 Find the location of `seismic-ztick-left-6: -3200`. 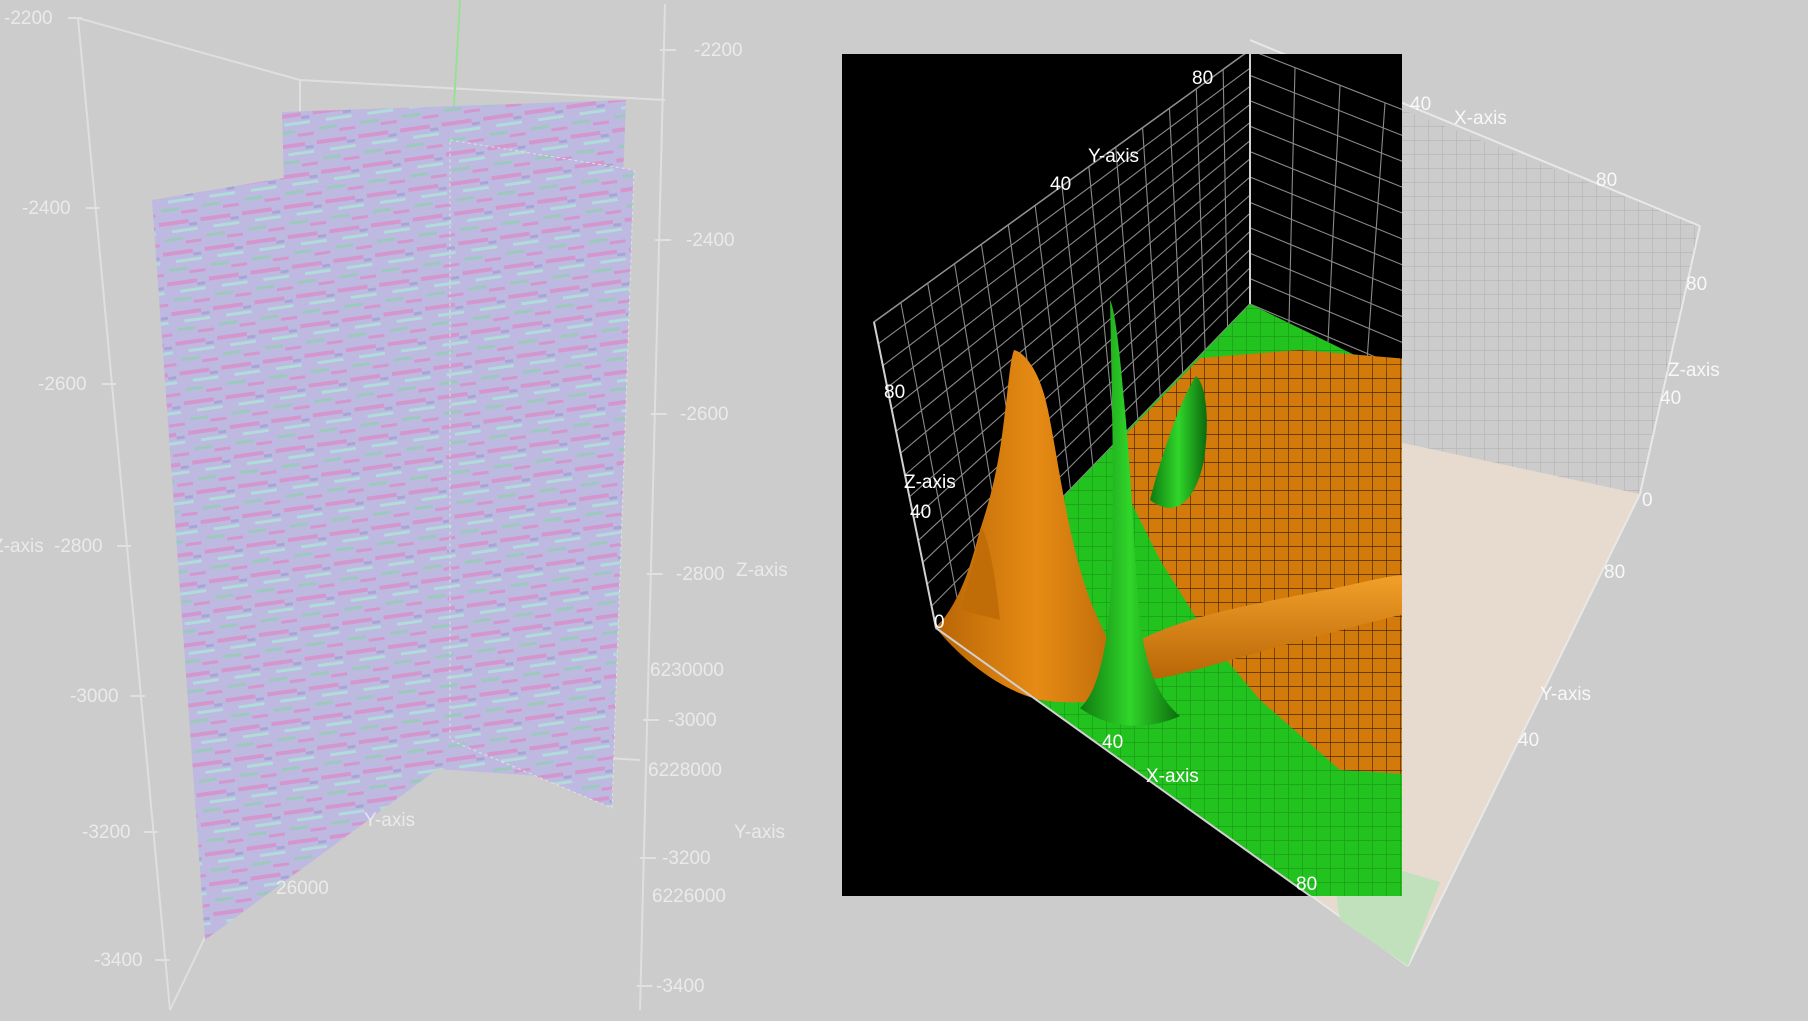

seismic-ztick-left-6: -3200 is located at coordinates (106, 832).